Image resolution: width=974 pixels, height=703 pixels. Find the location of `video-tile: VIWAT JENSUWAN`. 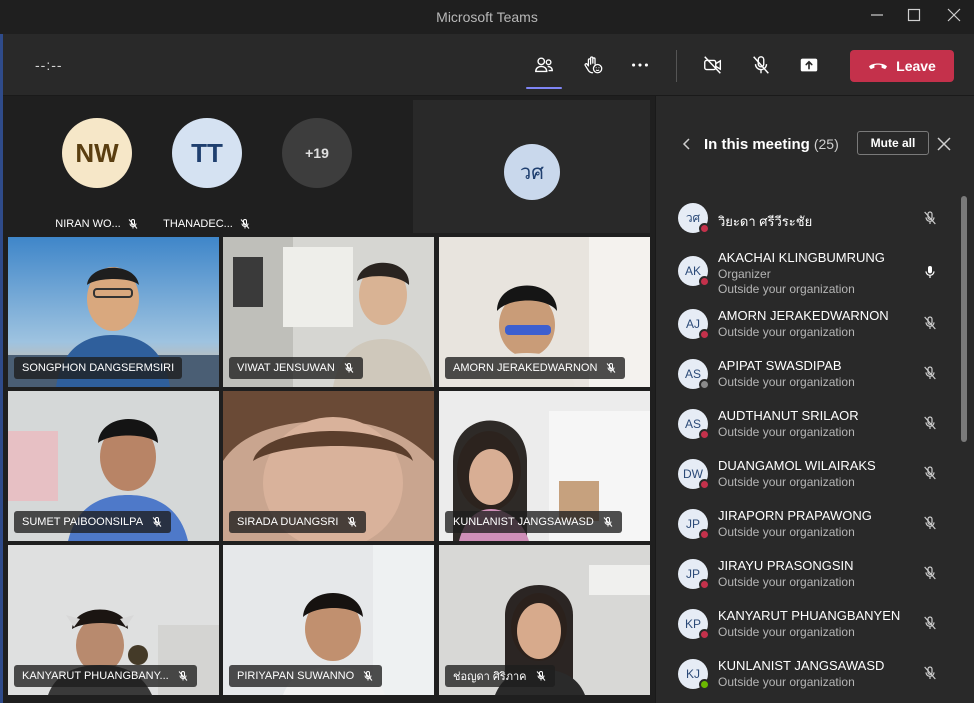

video-tile: VIWAT JENSUWAN is located at coordinates (328, 312).